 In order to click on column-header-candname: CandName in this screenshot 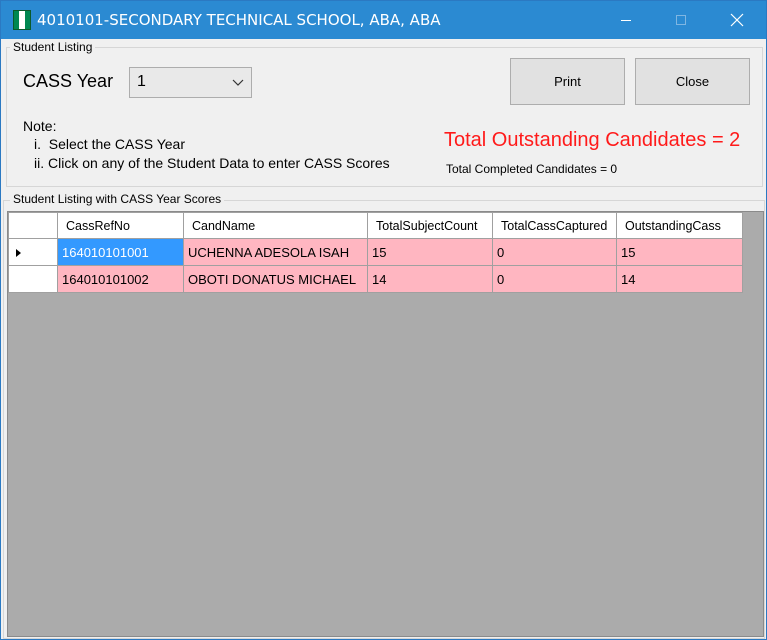, I will do `click(275, 225)`.